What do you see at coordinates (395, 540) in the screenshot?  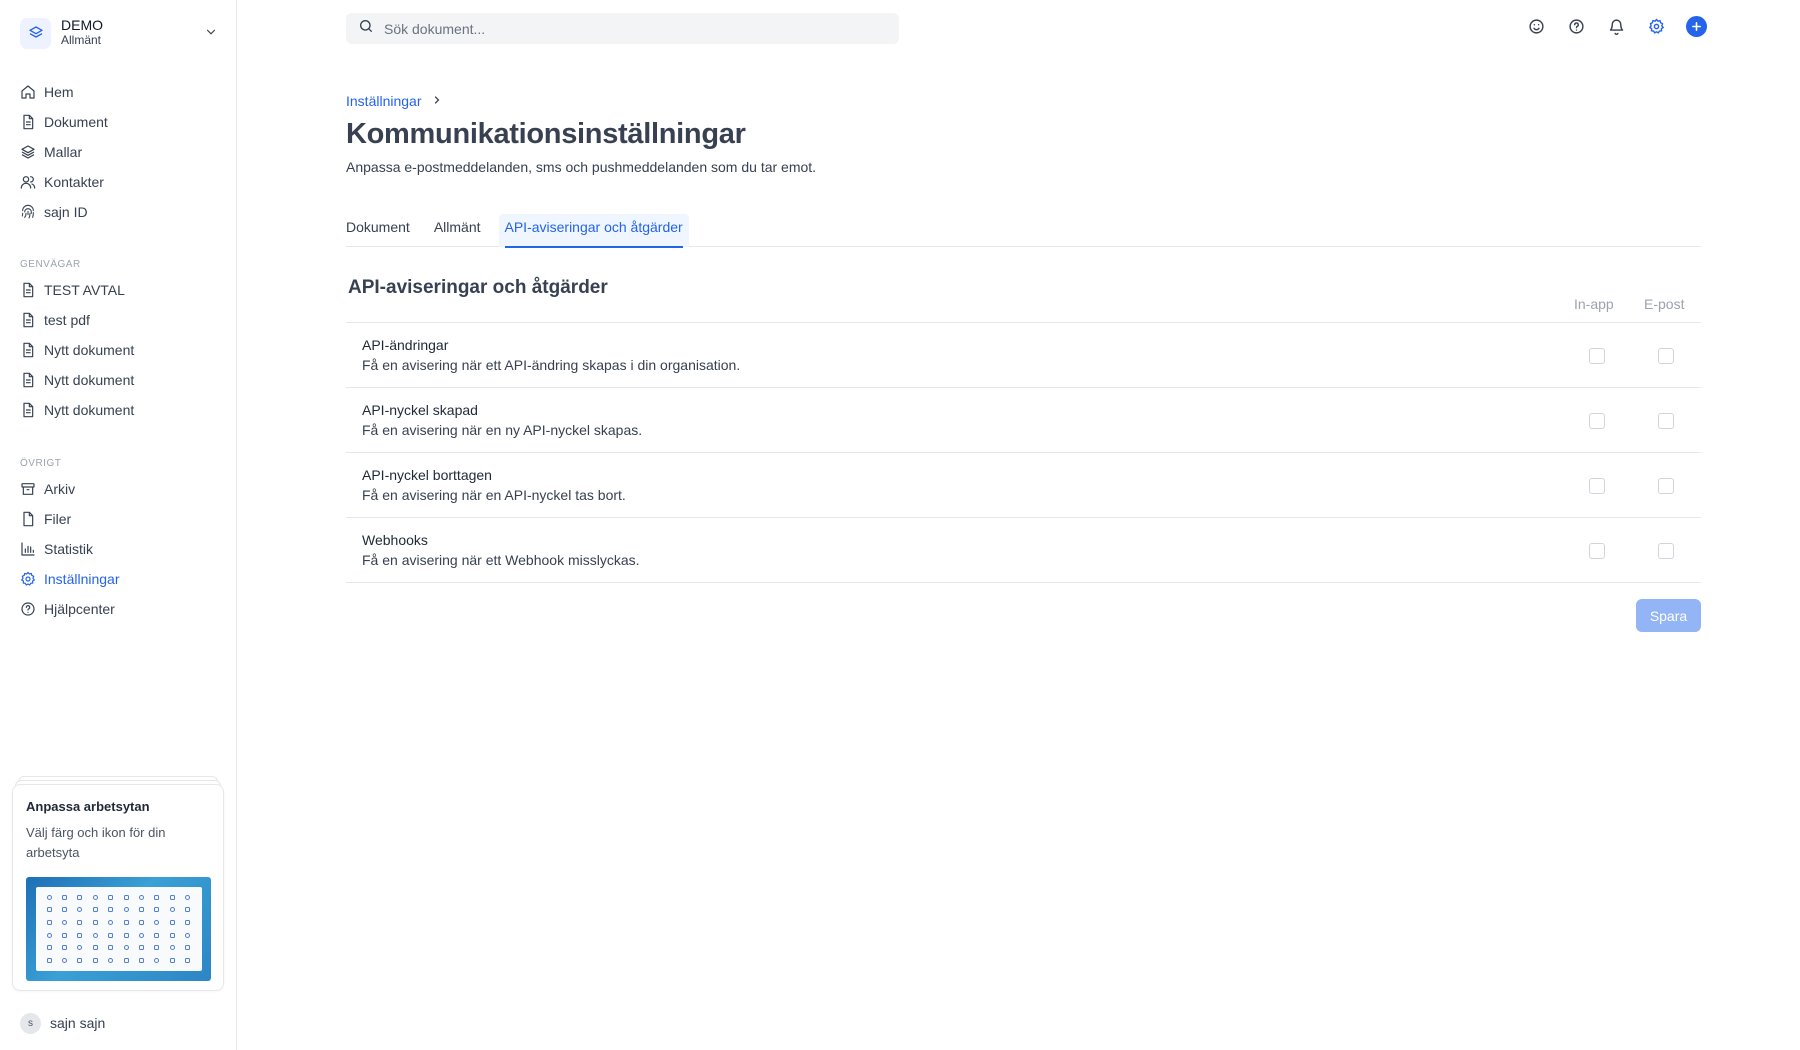 I see `notification-title: Webhooks` at bounding box center [395, 540].